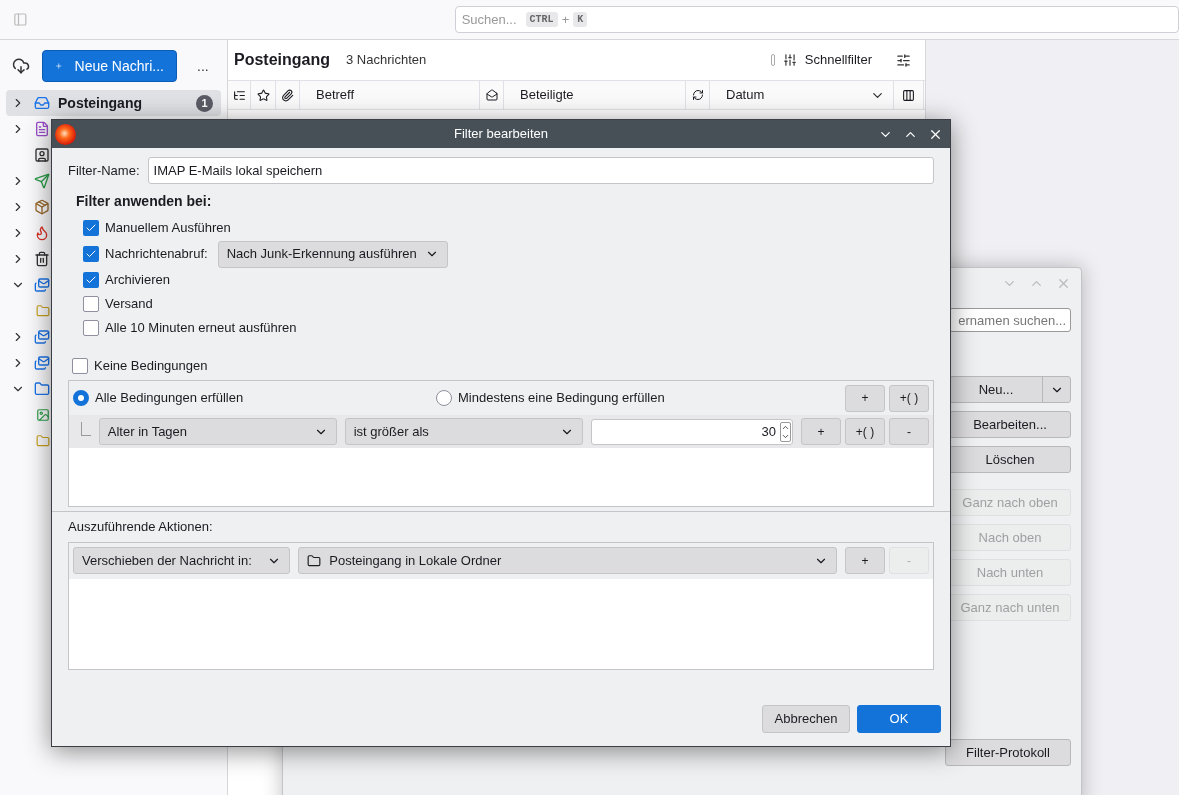  I want to click on thread-icon, so click(239, 95).